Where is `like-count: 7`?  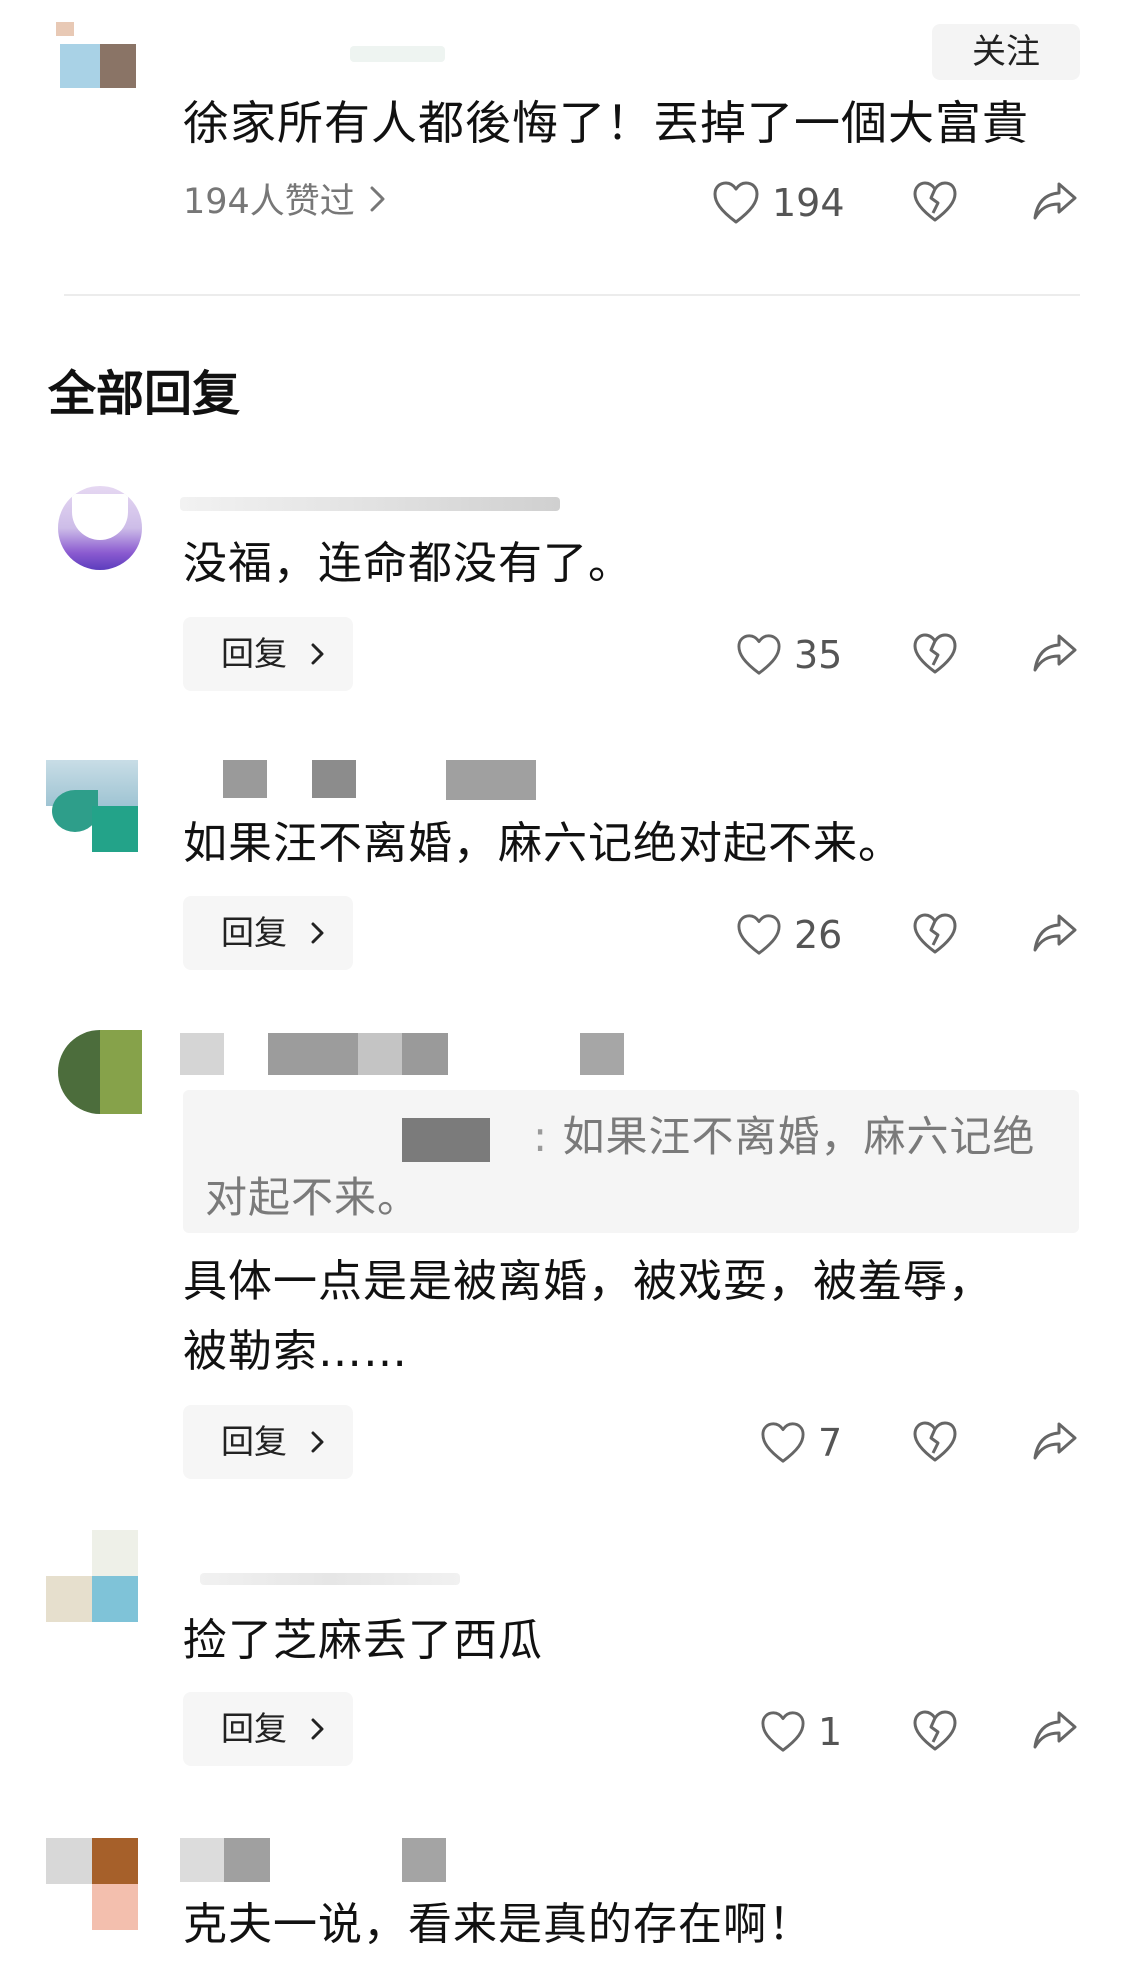 like-count: 7 is located at coordinates (830, 1443).